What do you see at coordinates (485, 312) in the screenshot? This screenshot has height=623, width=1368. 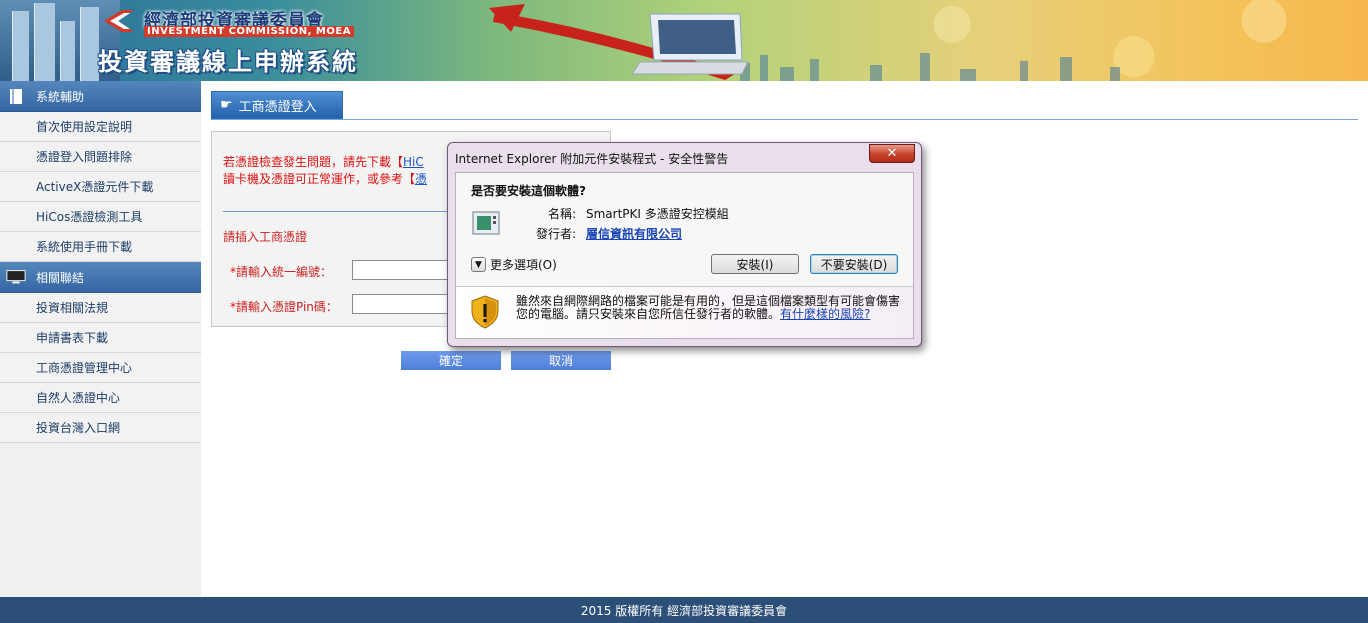 I see `shield-warning-icon` at bounding box center [485, 312].